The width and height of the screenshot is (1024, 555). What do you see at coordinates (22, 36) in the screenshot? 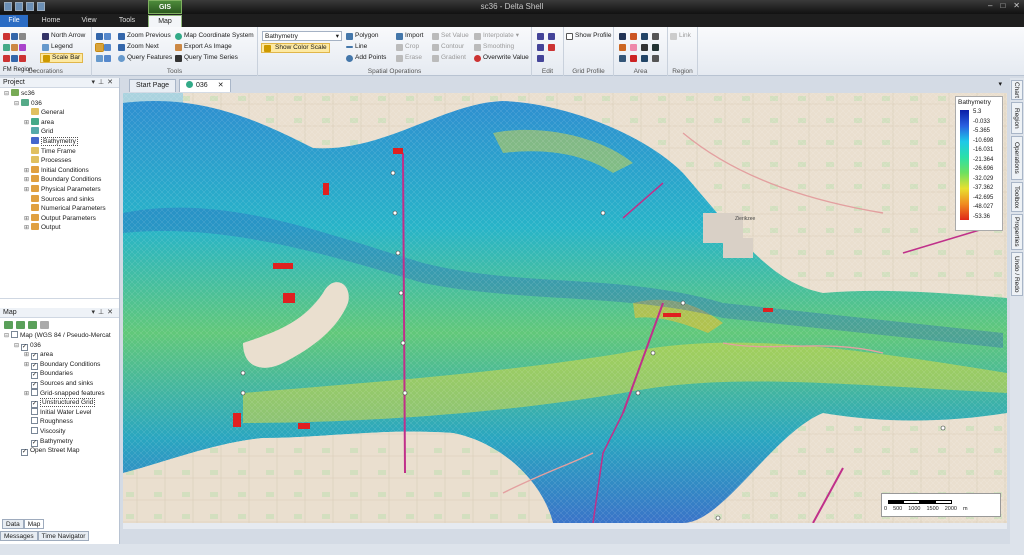
I see `ruler-small-icon` at bounding box center [22, 36].